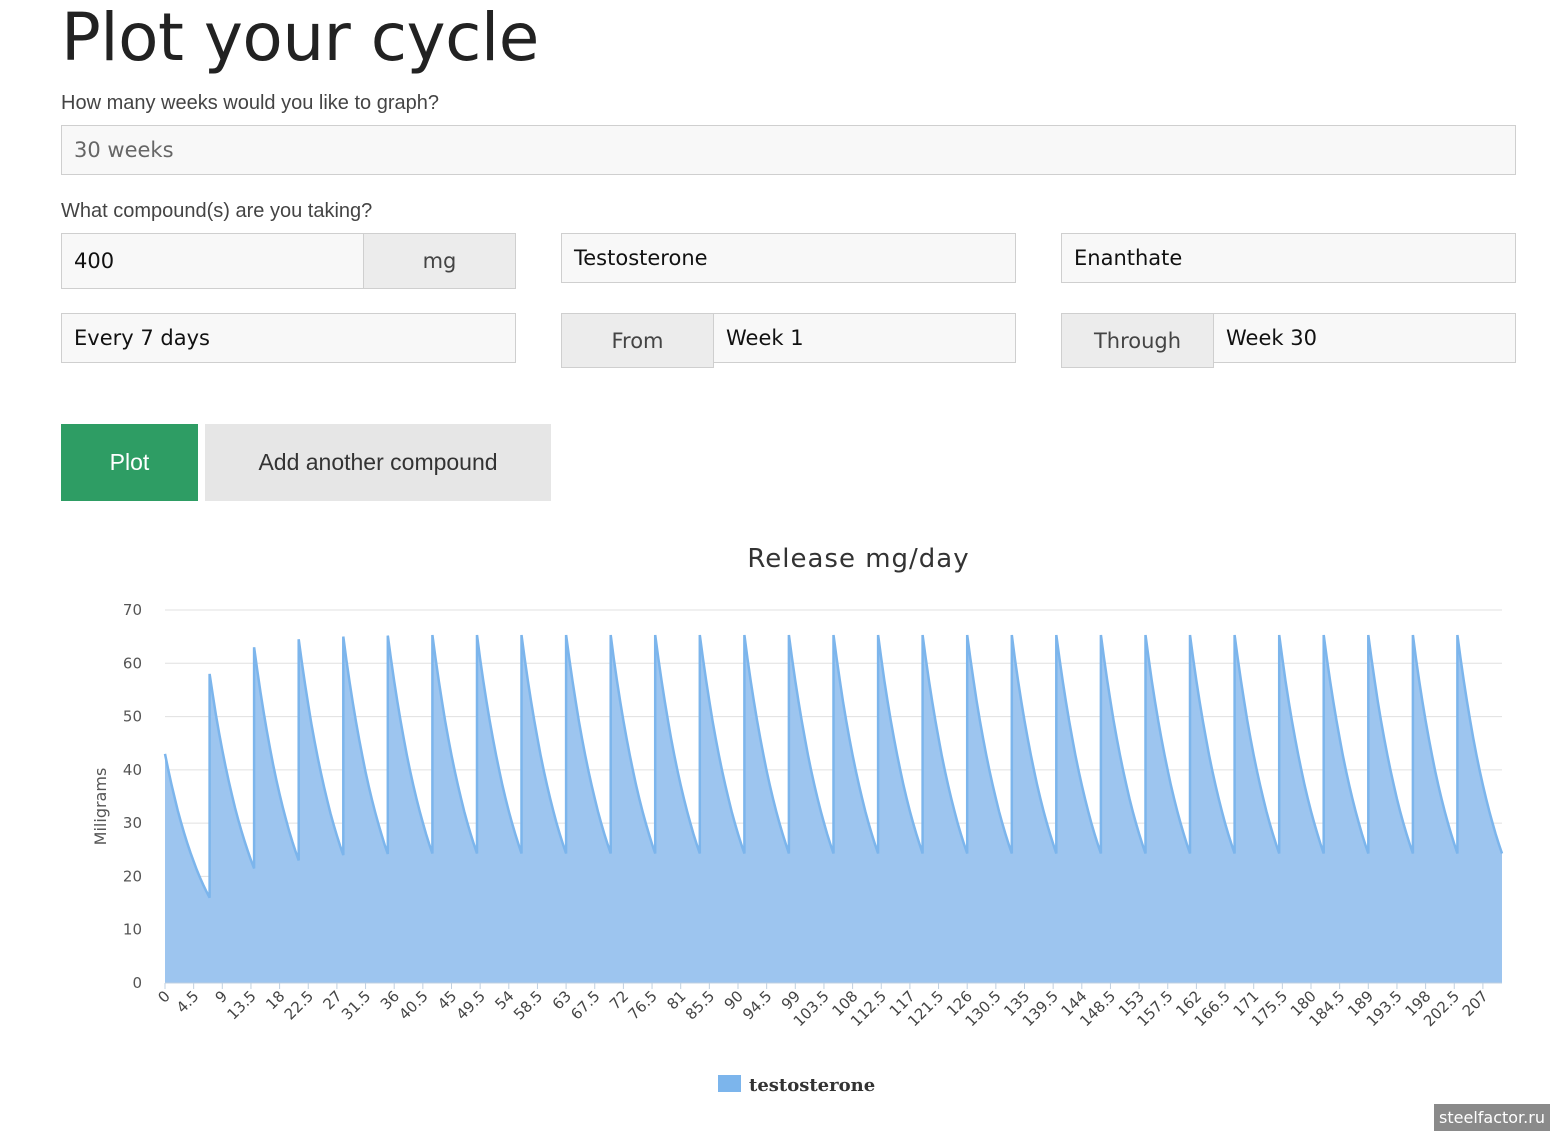  What do you see at coordinates (413, 1005) in the screenshot?
I see `x-tick-label: 40.5` at bounding box center [413, 1005].